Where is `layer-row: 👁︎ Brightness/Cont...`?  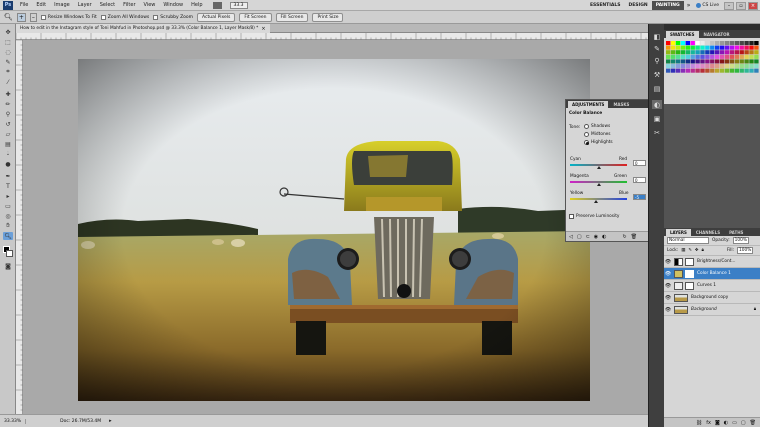 layer-row: 👁︎ Brightness/Cont... is located at coordinates (712, 262).